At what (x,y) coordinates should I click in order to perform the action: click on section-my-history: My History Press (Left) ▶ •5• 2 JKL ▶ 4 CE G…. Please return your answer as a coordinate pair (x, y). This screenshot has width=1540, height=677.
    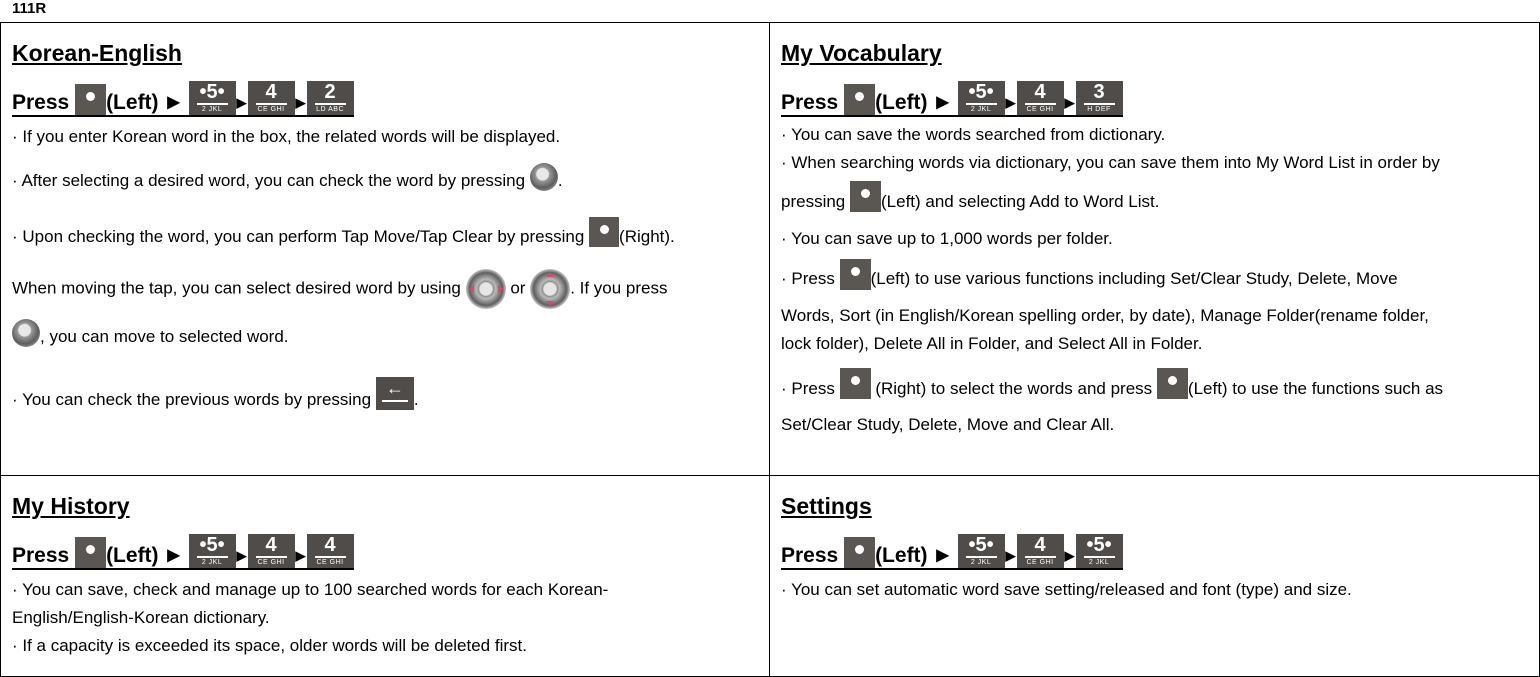
    Looking at the image, I should click on (385, 576).